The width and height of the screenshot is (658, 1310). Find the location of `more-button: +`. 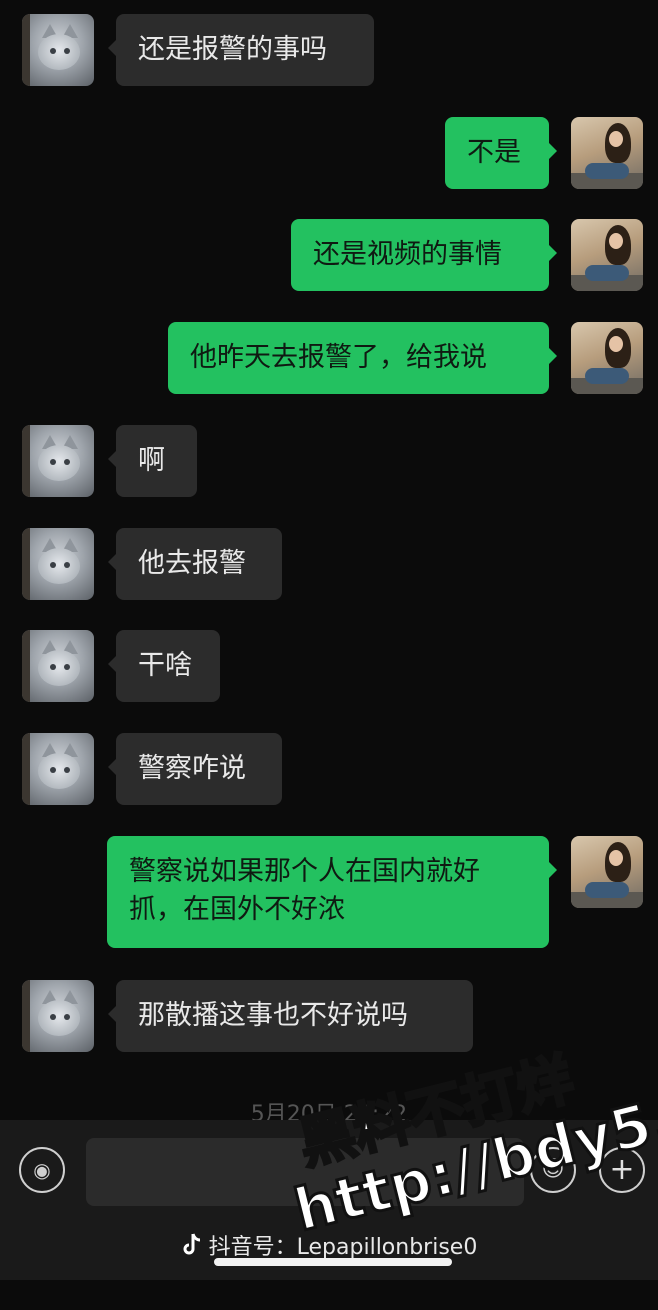

more-button: + is located at coordinates (622, 1170).